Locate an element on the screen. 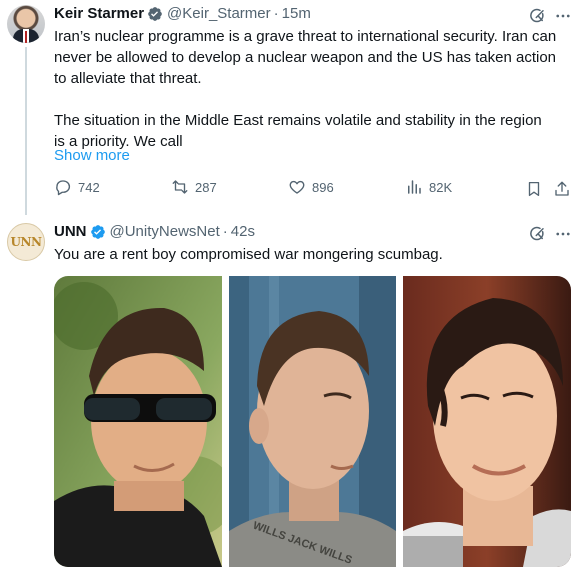 The width and height of the screenshot is (587, 575). reply-button: 742 is located at coordinates (77, 187).